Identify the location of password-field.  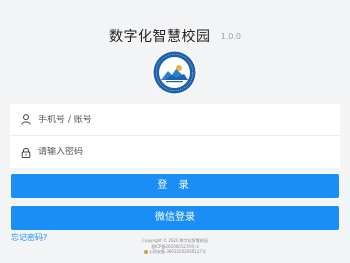
(175, 152).